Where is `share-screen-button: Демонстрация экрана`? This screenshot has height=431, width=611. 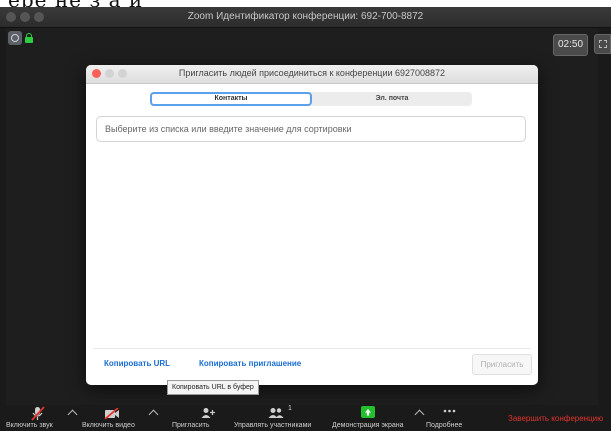 share-screen-button: Демонстрация экрана is located at coordinates (371, 418).